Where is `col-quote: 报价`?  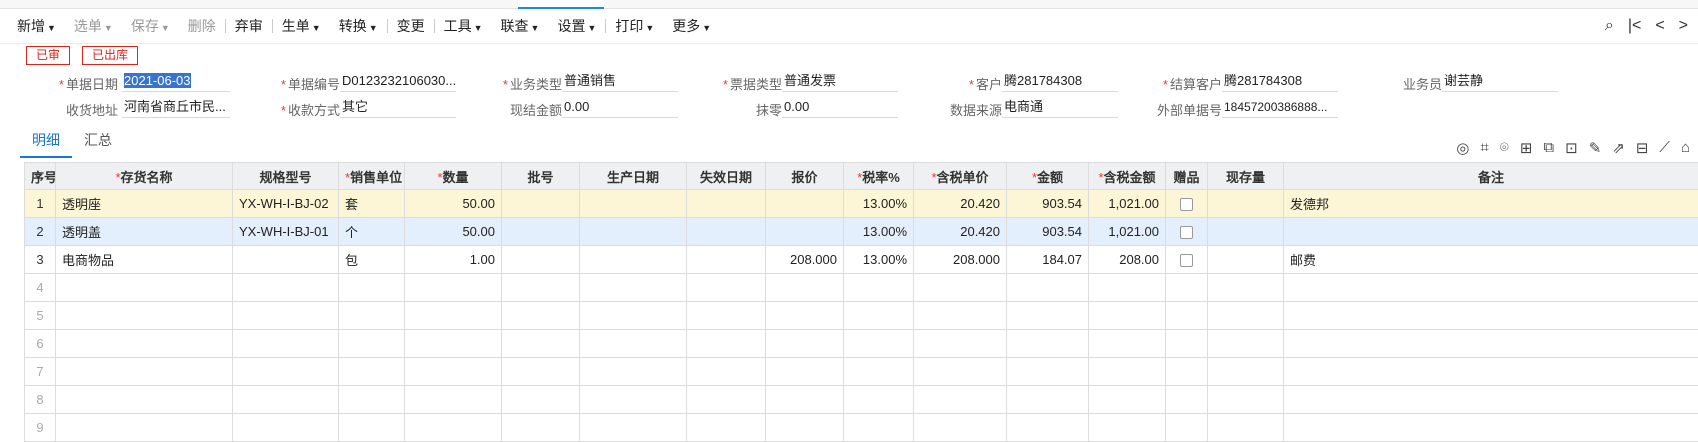 col-quote: 报价 is located at coordinates (805, 176).